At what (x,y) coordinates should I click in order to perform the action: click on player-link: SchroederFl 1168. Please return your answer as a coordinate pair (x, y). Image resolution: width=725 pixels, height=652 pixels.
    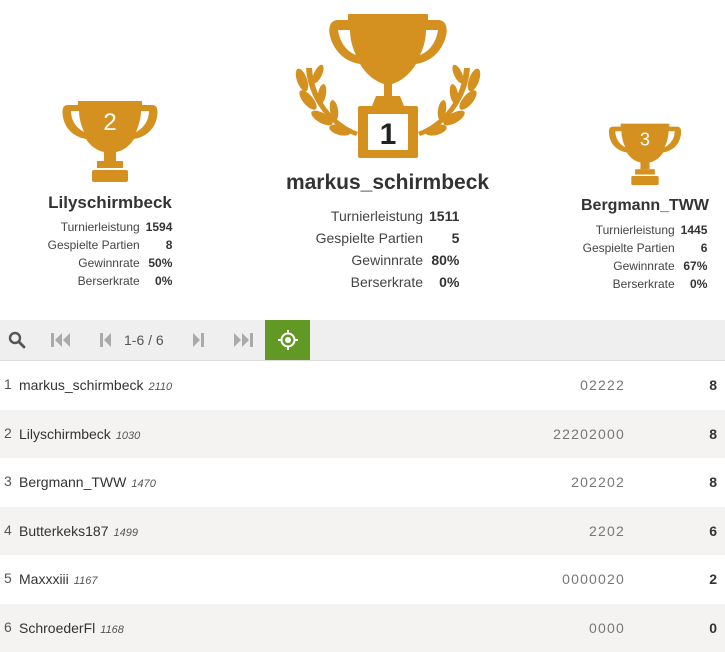
    Looking at the image, I should click on (71, 628).